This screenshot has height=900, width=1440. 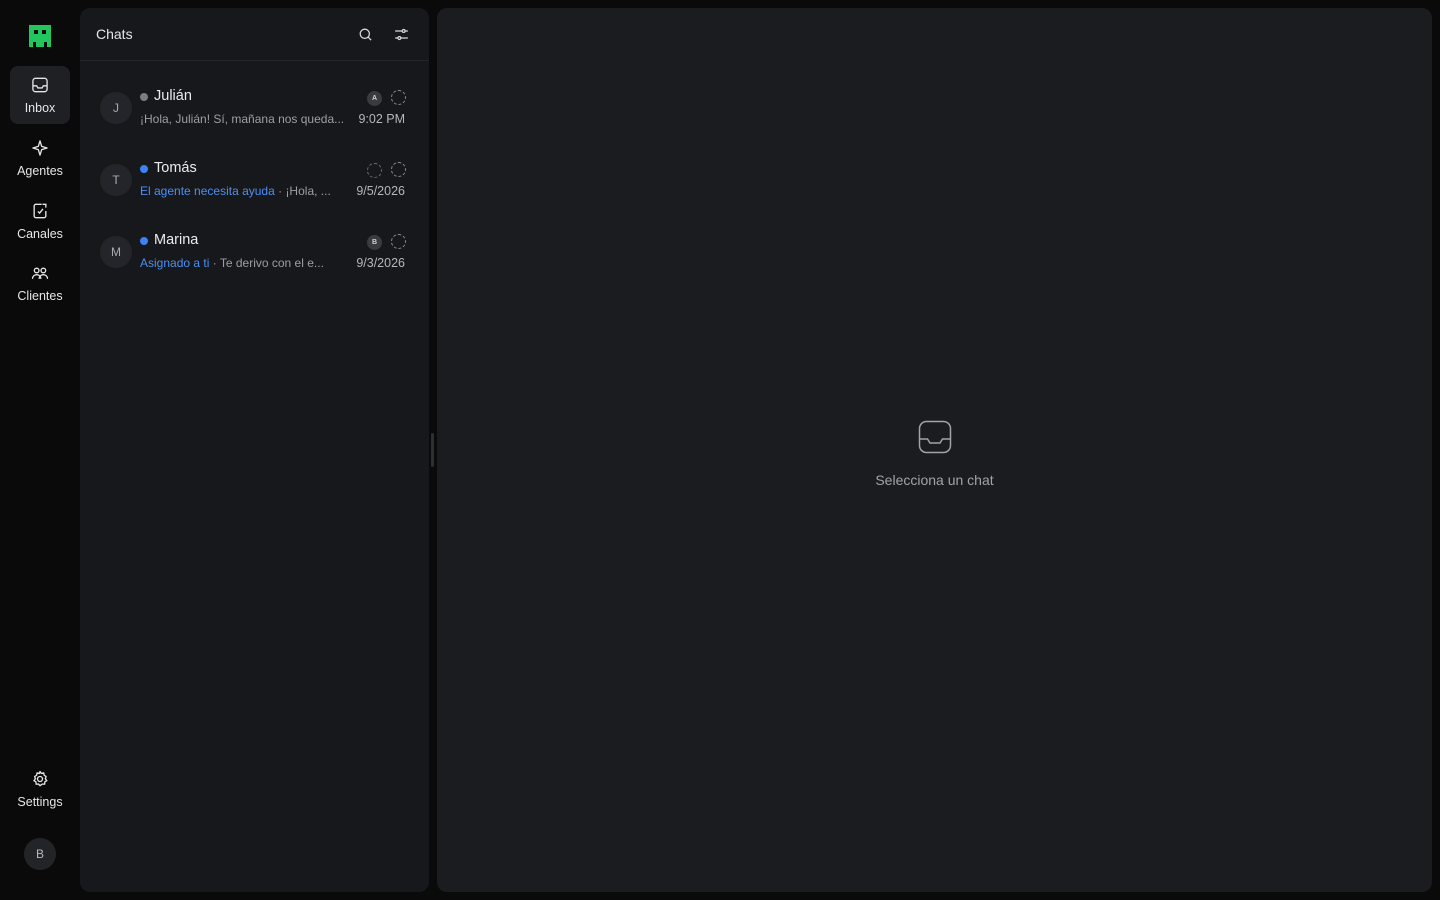 I want to click on chats-header: Chats, so click(x=254, y=34).